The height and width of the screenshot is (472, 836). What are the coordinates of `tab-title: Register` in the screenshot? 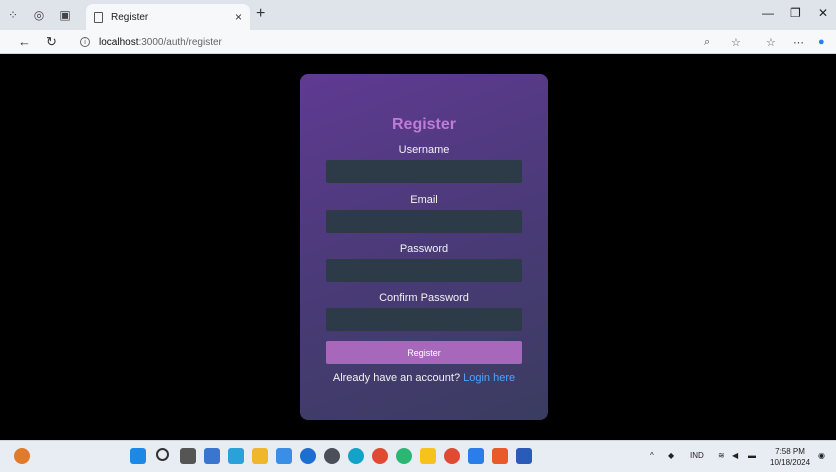 It's located at (130, 17).